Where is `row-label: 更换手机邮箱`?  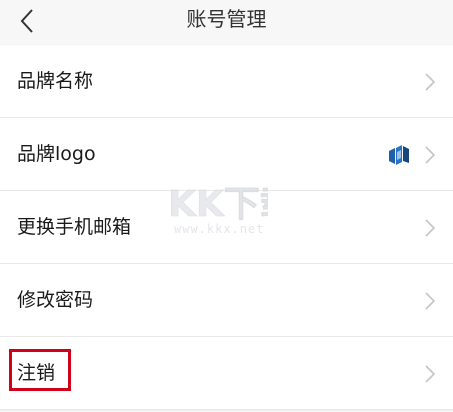 row-label: 更换手机邮箱 is located at coordinates (74, 227).